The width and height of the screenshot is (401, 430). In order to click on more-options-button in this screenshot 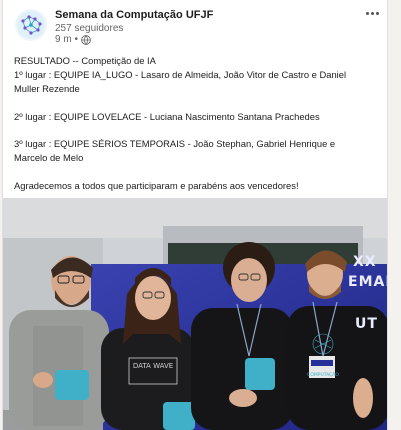, I will do `click(372, 13)`.